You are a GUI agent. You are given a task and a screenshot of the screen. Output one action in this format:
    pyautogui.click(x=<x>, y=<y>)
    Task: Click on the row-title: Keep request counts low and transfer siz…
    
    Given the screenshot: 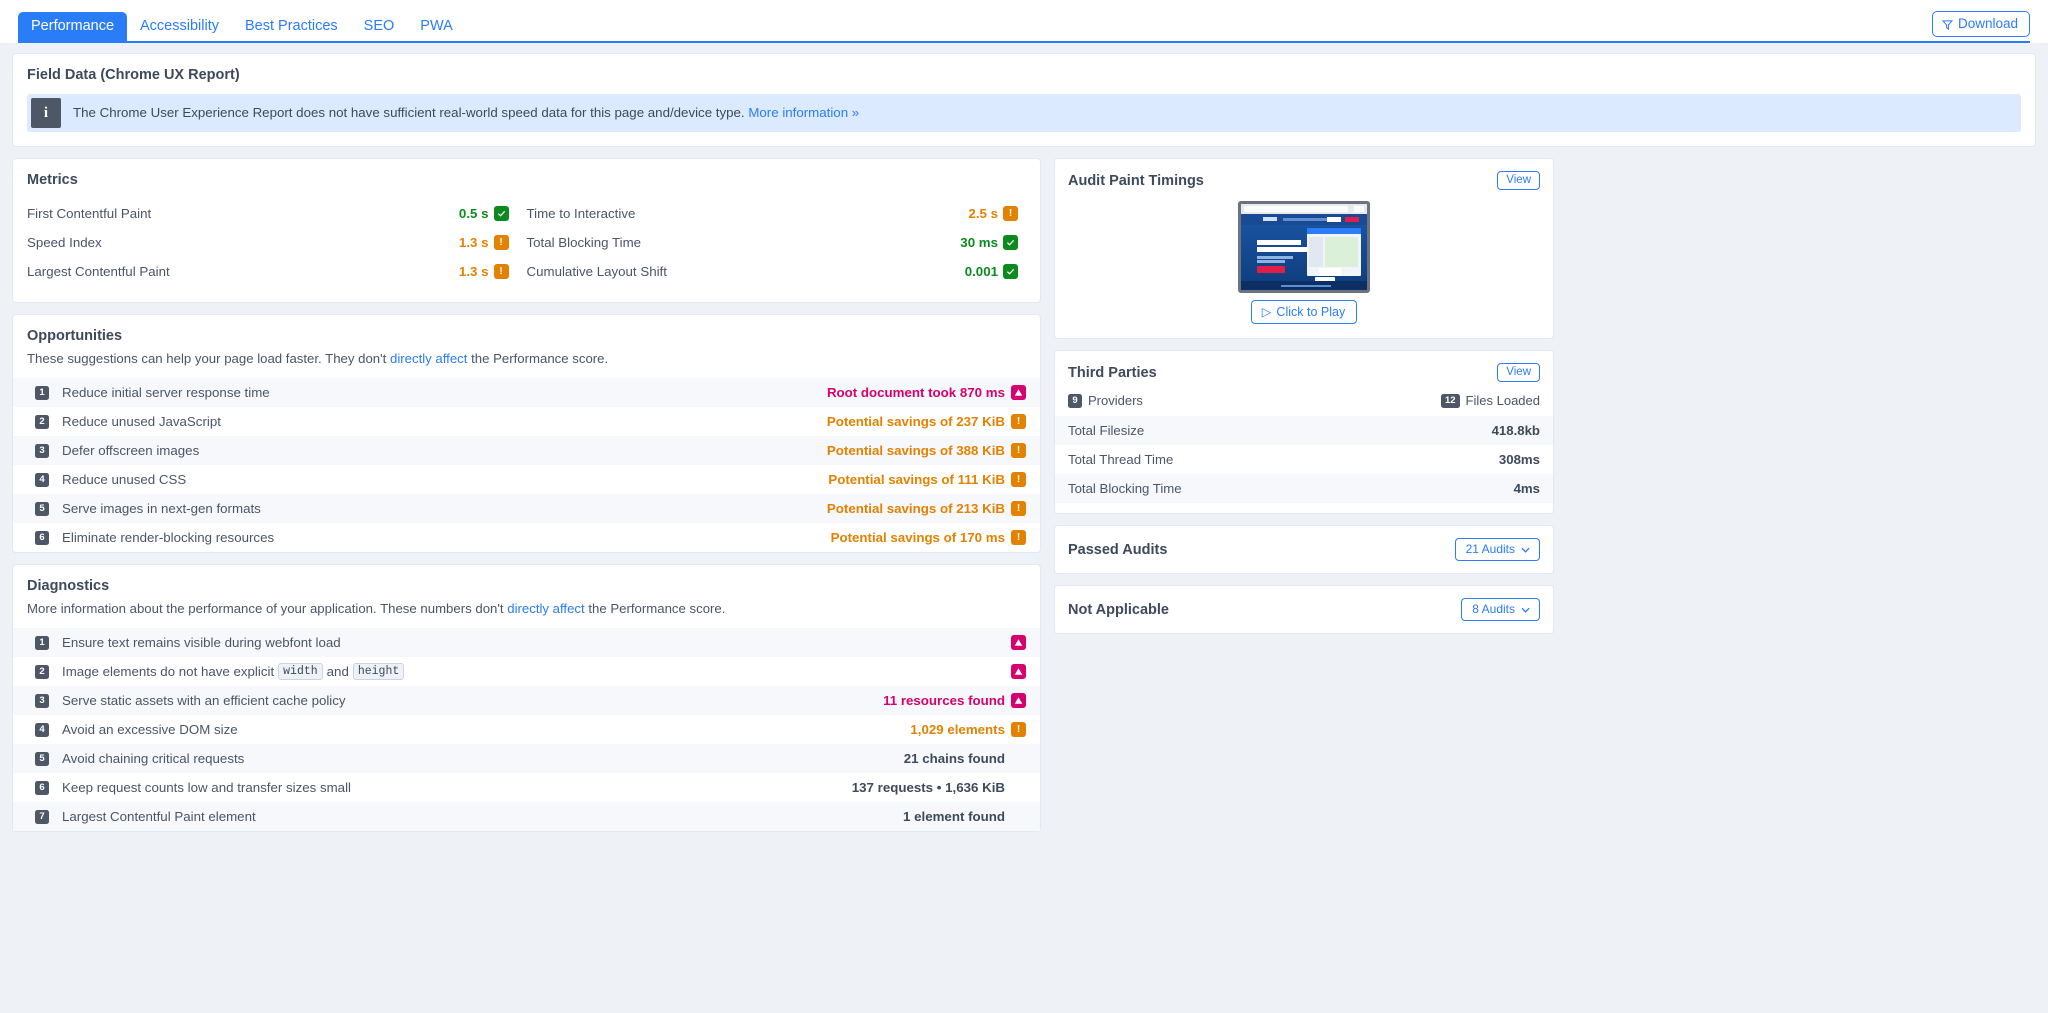 What is the action you would take?
    pyautogui.click(x=206, y=787)
    